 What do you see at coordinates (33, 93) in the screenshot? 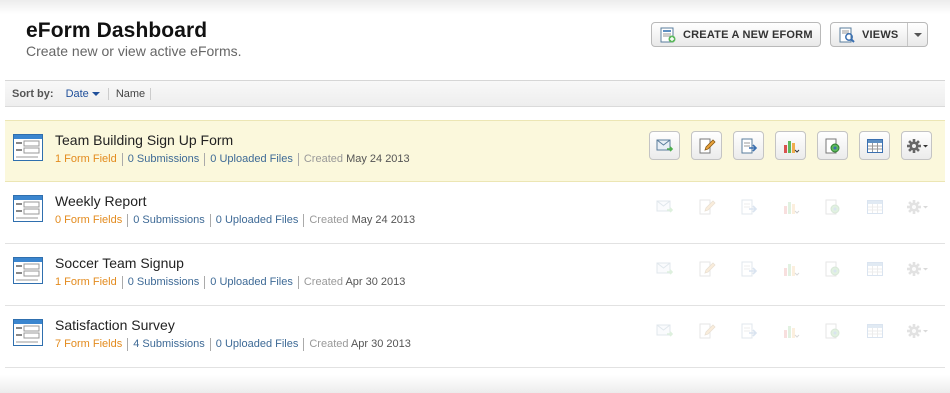
I see `sort-label: Sort by:` at bounding box center [33, 93].